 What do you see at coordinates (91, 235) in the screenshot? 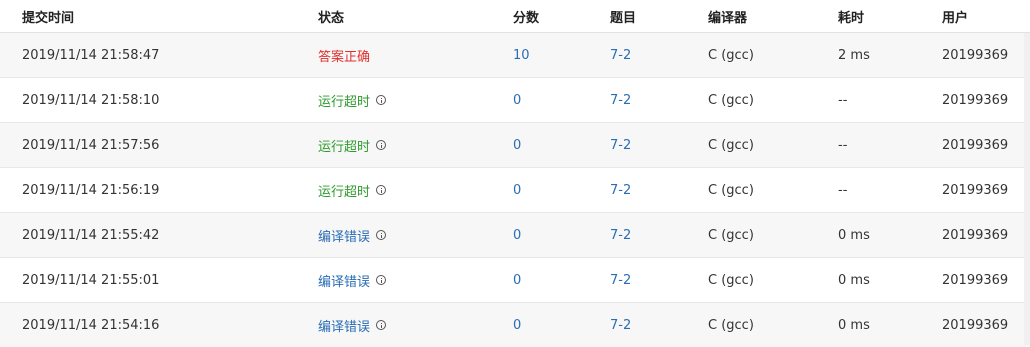
I see `submit-time: 2019/11/14 21:55:42` at bounding box center [91, 235].